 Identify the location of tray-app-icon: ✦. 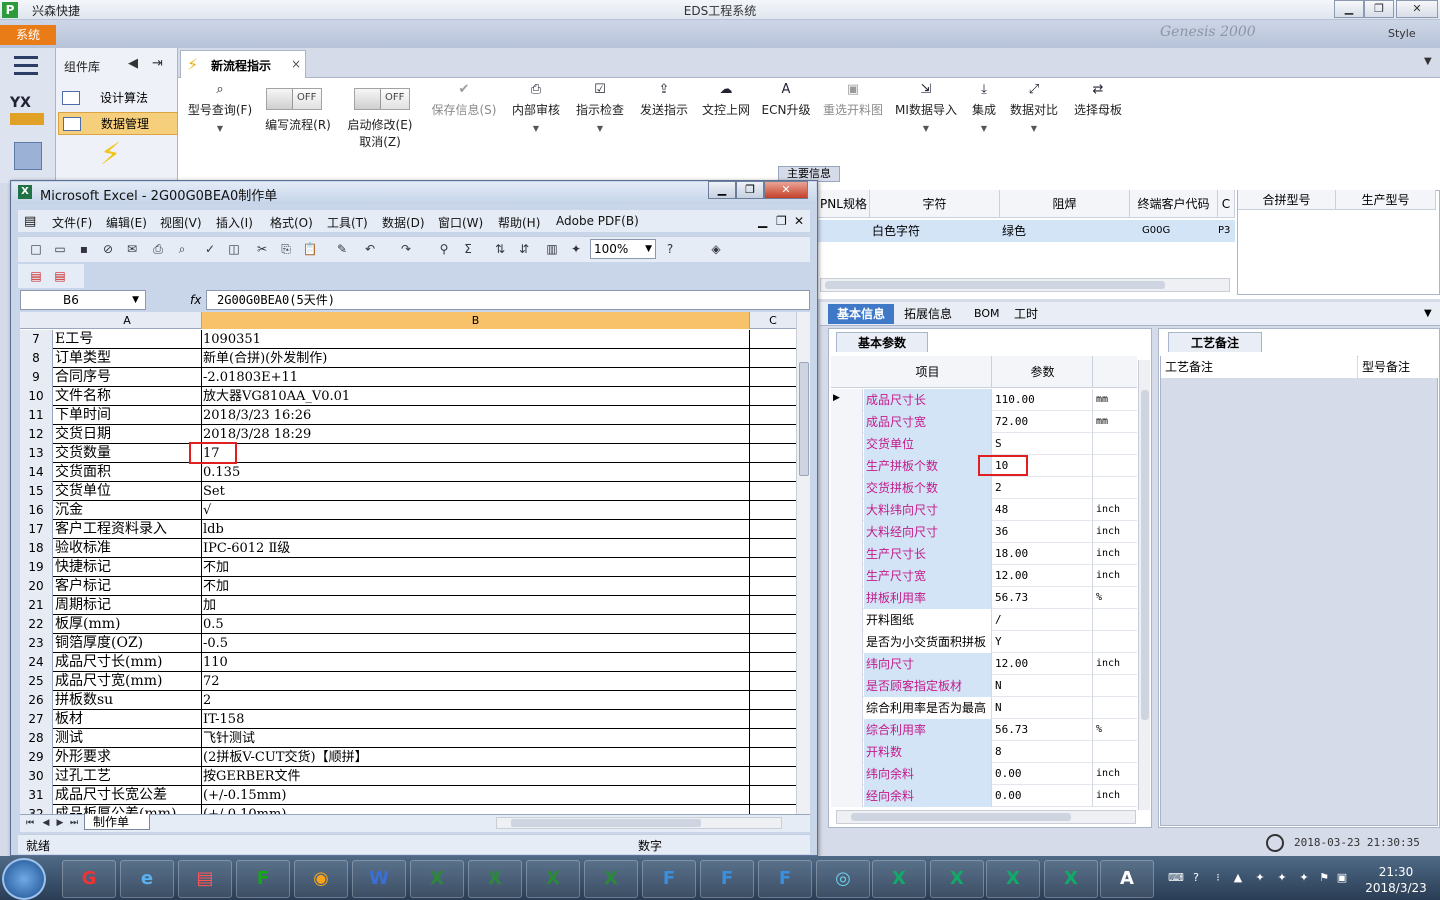
(1282, 878).